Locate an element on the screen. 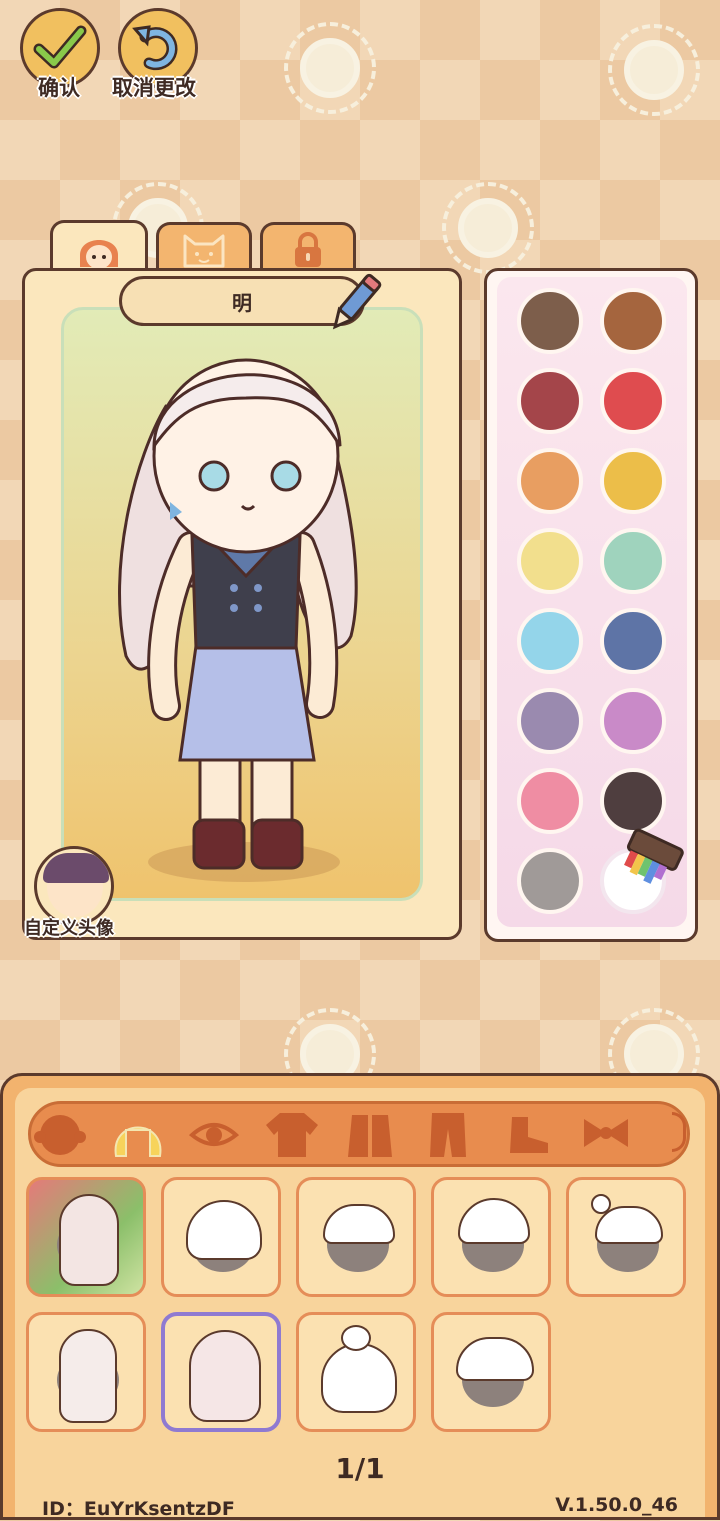  character-name: 明 is located at coordinates (242, 302).